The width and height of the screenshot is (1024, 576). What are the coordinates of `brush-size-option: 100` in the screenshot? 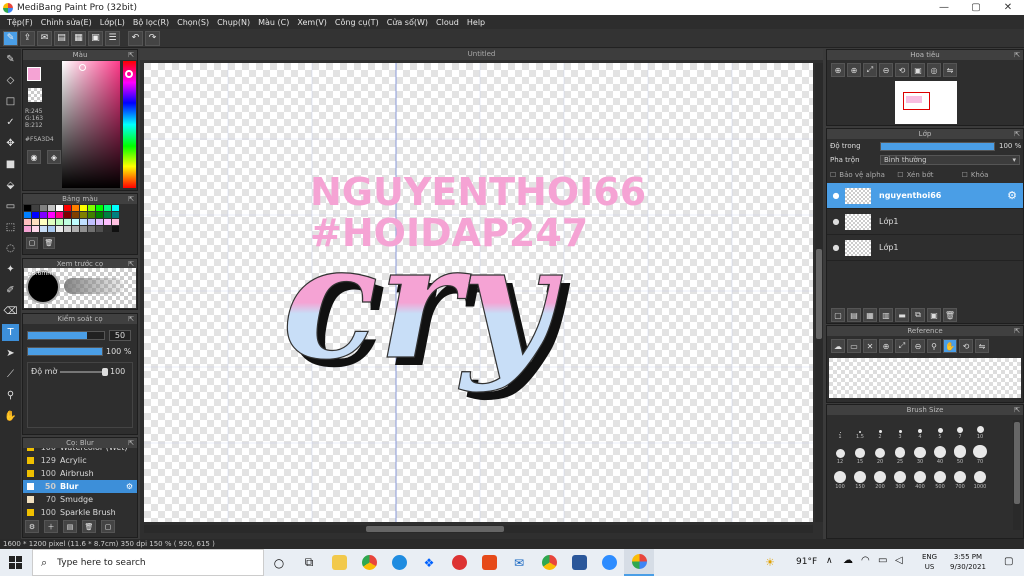 It's located at (840, 479).